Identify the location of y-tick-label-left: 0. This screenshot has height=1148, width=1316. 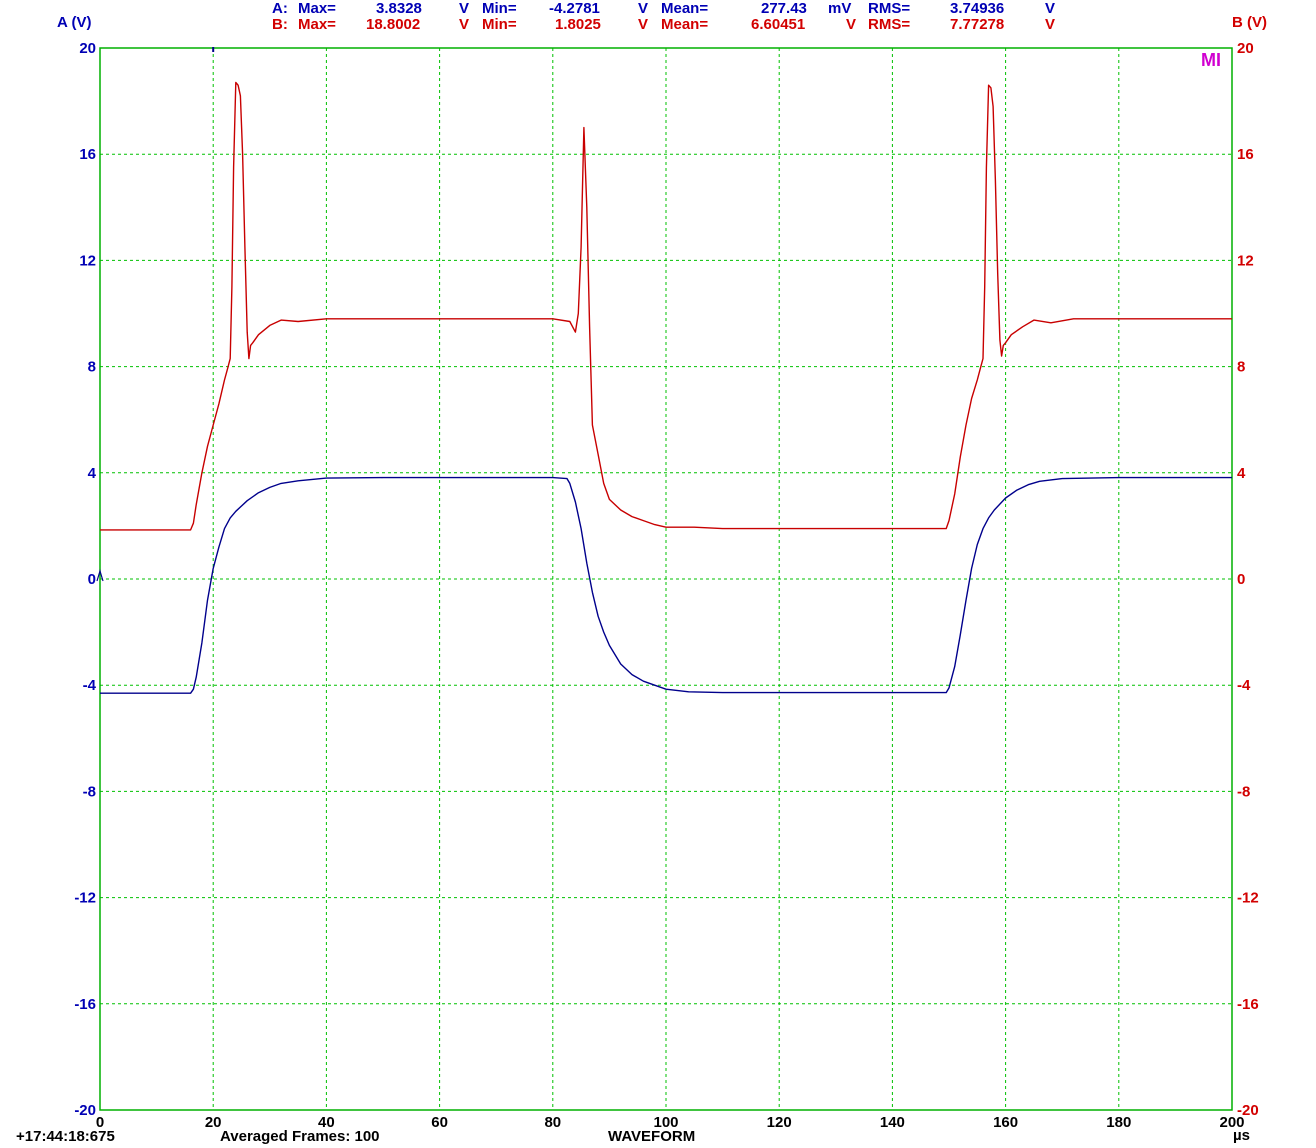
(92, 579).